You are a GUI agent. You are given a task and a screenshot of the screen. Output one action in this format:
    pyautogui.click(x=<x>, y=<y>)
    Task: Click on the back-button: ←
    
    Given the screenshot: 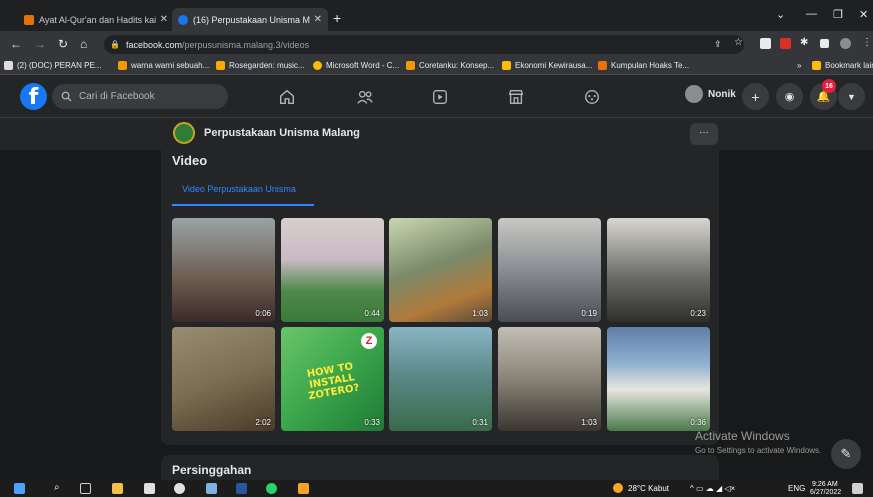 What is the action you would take?
    pyautogui.click(x=16, y=44)
    